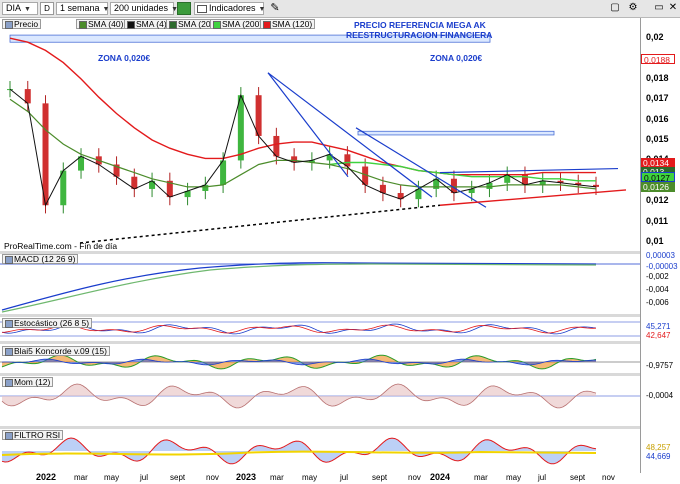 This screenshot has height=484, width=680. I want to click on tag-sma40: 0,0126, so click(658, 187).